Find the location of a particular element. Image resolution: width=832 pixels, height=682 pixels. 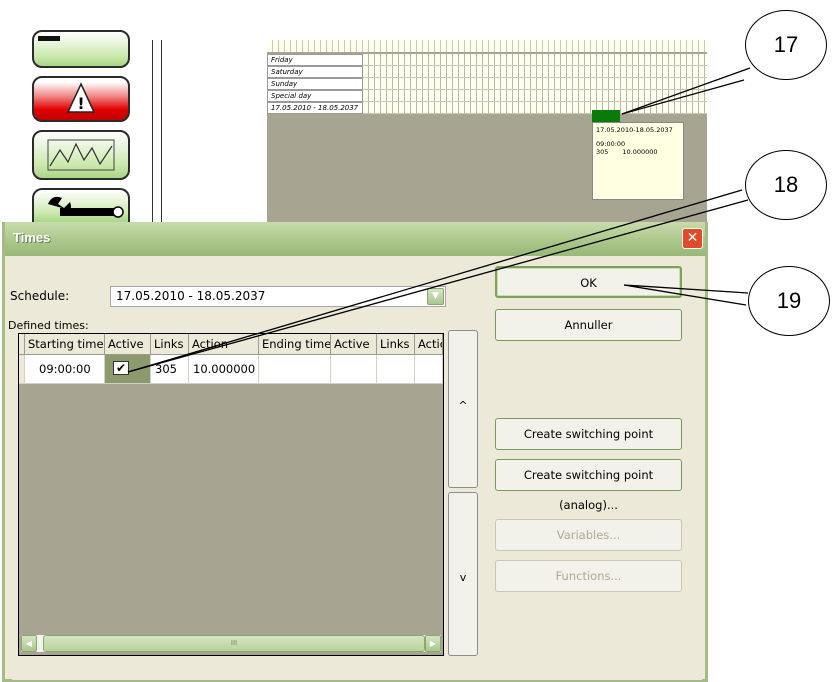

callout-17: 17 is located at coordinates (786, 45).